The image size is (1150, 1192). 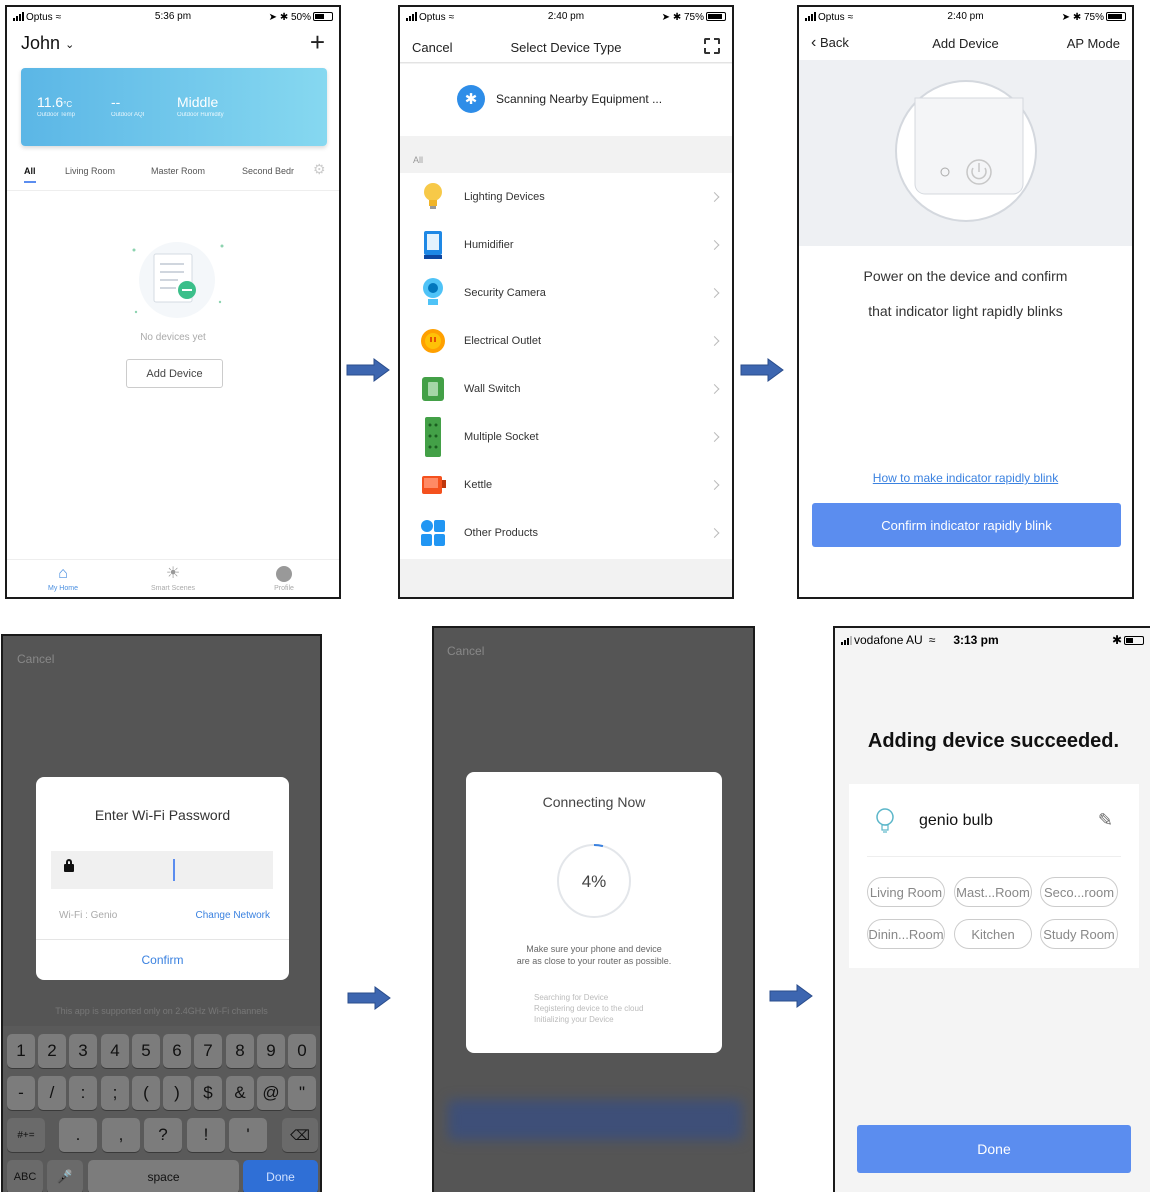 I want to click on key-2: 2, so click(x=52, y=1051).